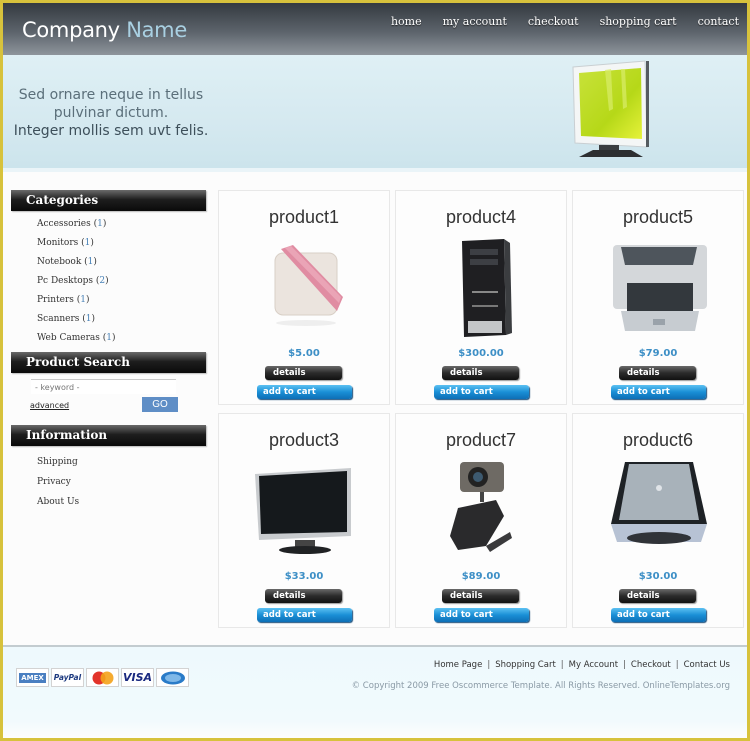 The width and height of the screenshot is (750, 741). I want to click on info-link-privacy: Privacy, so click(121, 482).